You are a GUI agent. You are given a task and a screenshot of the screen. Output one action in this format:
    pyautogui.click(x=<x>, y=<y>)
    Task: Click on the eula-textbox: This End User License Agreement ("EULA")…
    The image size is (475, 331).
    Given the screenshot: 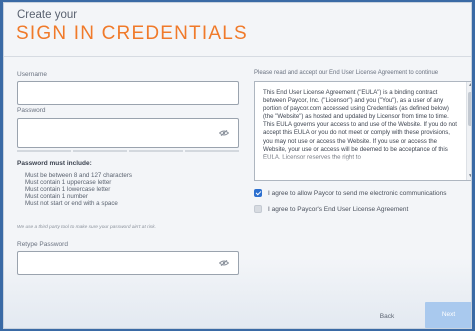 What is the action you would take?
    pyautogui.click(x=362, y=131)
    